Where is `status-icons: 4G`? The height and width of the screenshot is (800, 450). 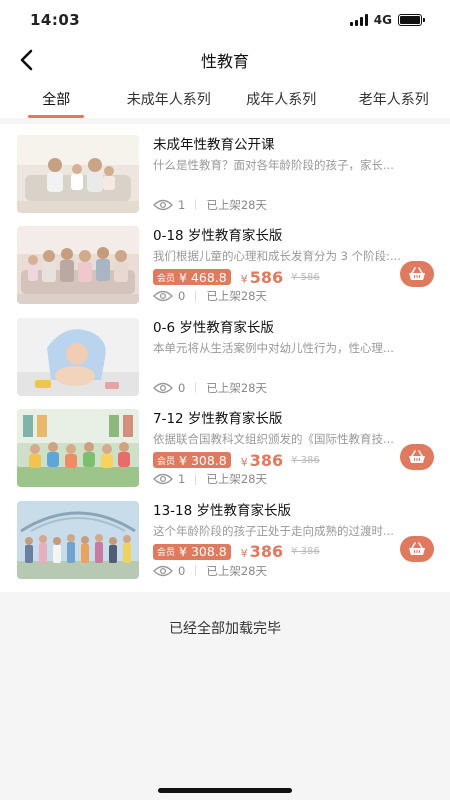
status-icons: 4G is located at coordinates (387, 20).